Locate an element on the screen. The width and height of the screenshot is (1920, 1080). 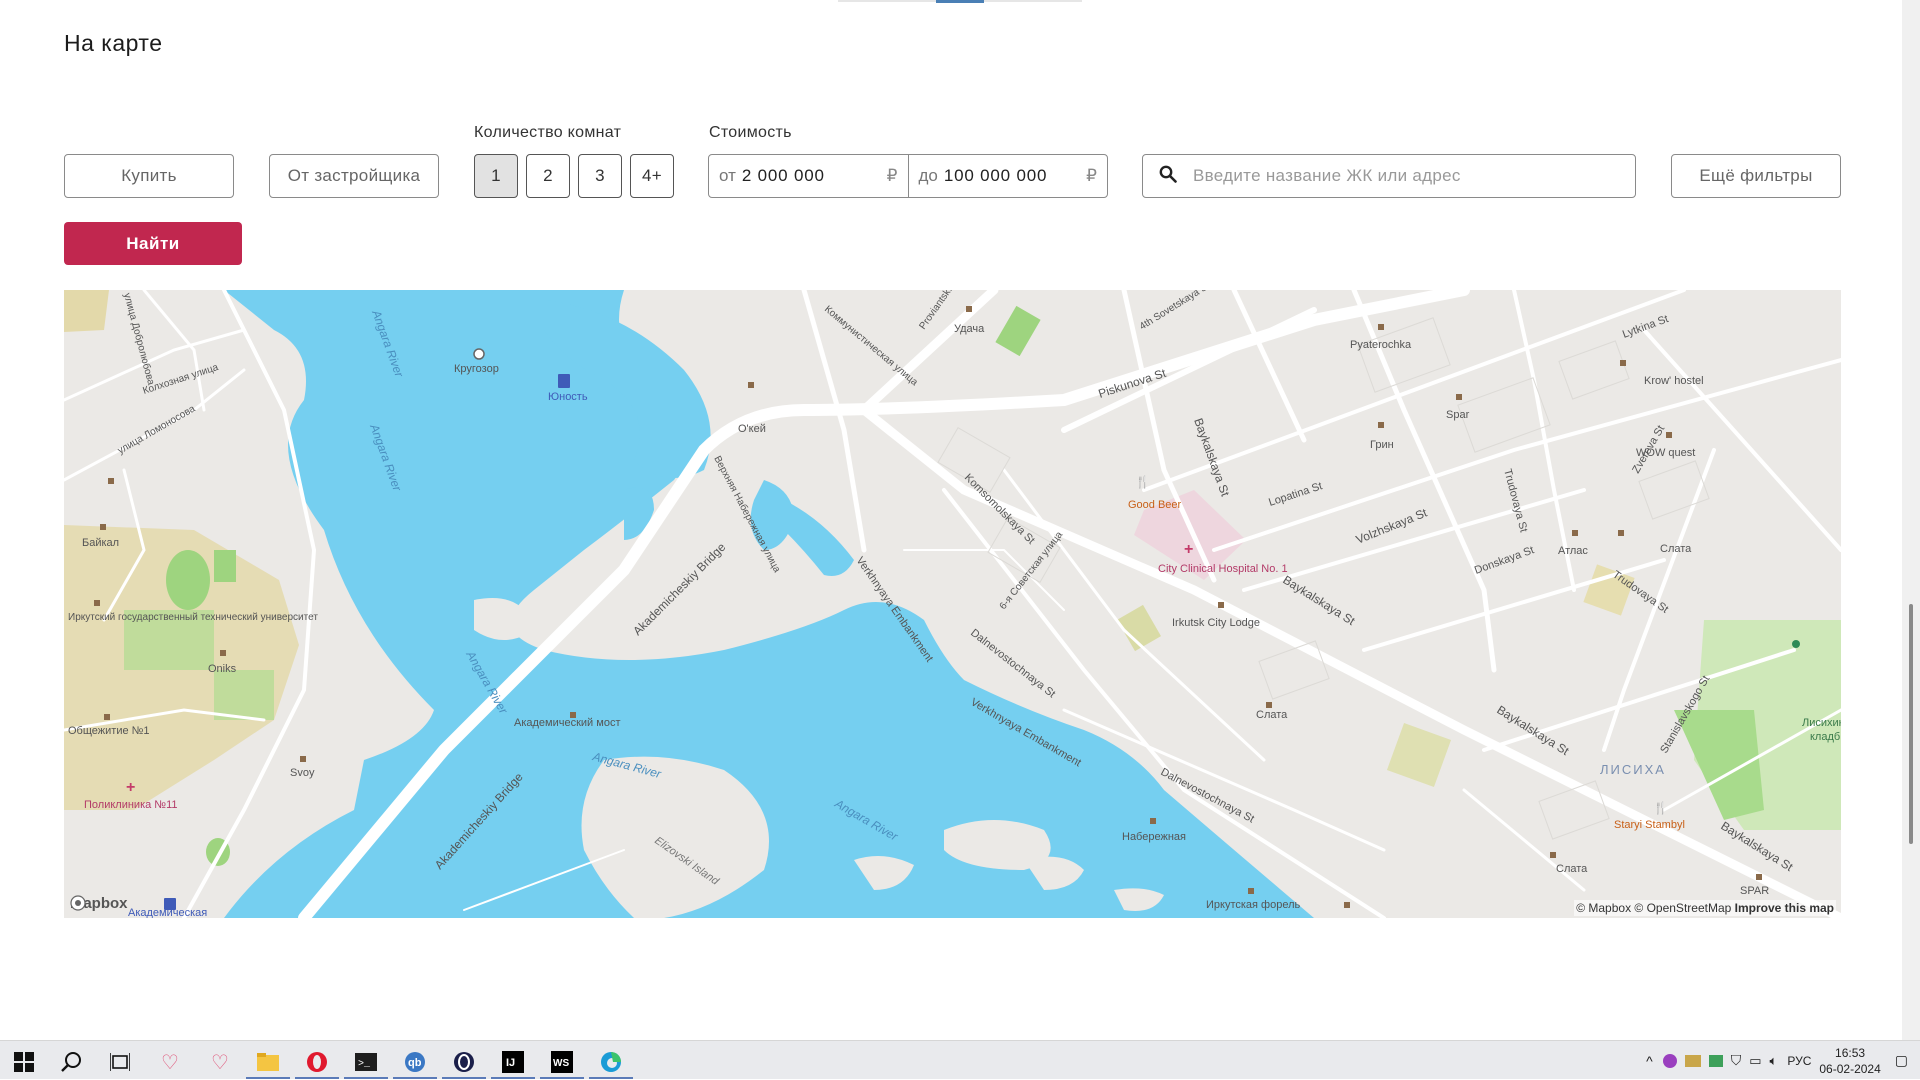
price-from-value: 2 000 000 is located at coordinates (783, 176).